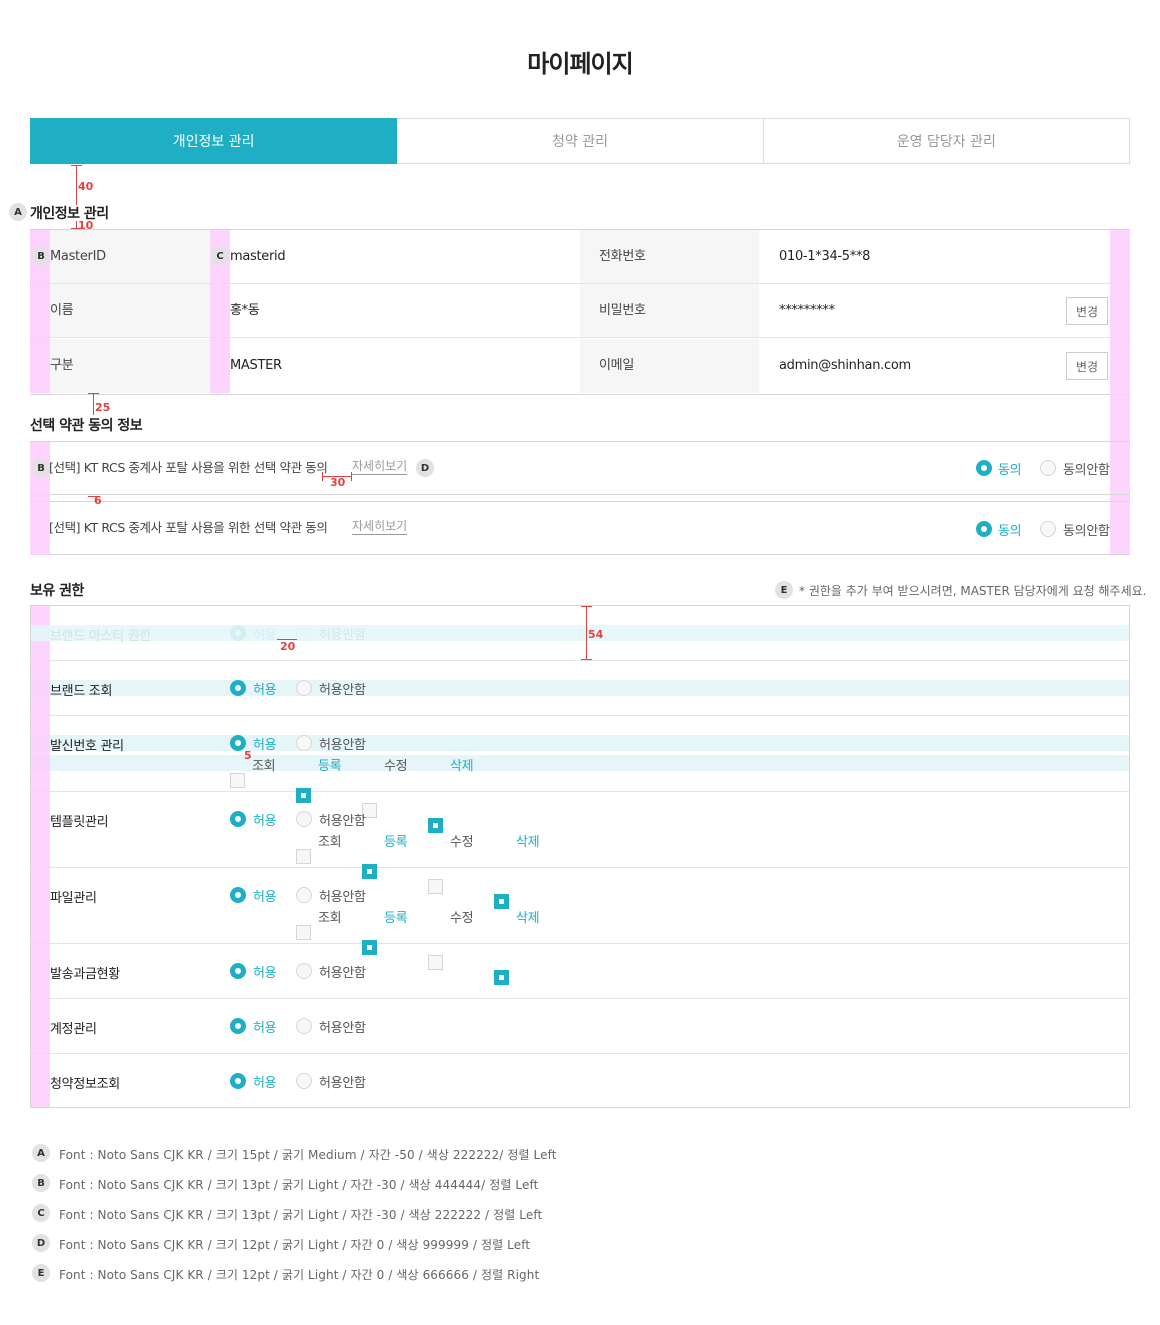 The height and width of the screenshot is (1325, 1160). What do you see at coordinates (580, 926) in the screenshot?
I see `permission-row: 파일관리 허용 허용안함 조회 등록 수정 삭제` at bounding box center [580, 926].